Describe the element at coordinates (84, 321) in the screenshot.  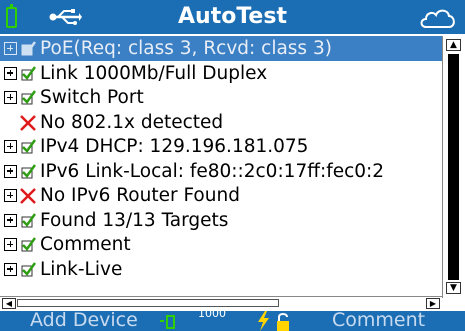
I see `add-device-button: Add Device` at that location.